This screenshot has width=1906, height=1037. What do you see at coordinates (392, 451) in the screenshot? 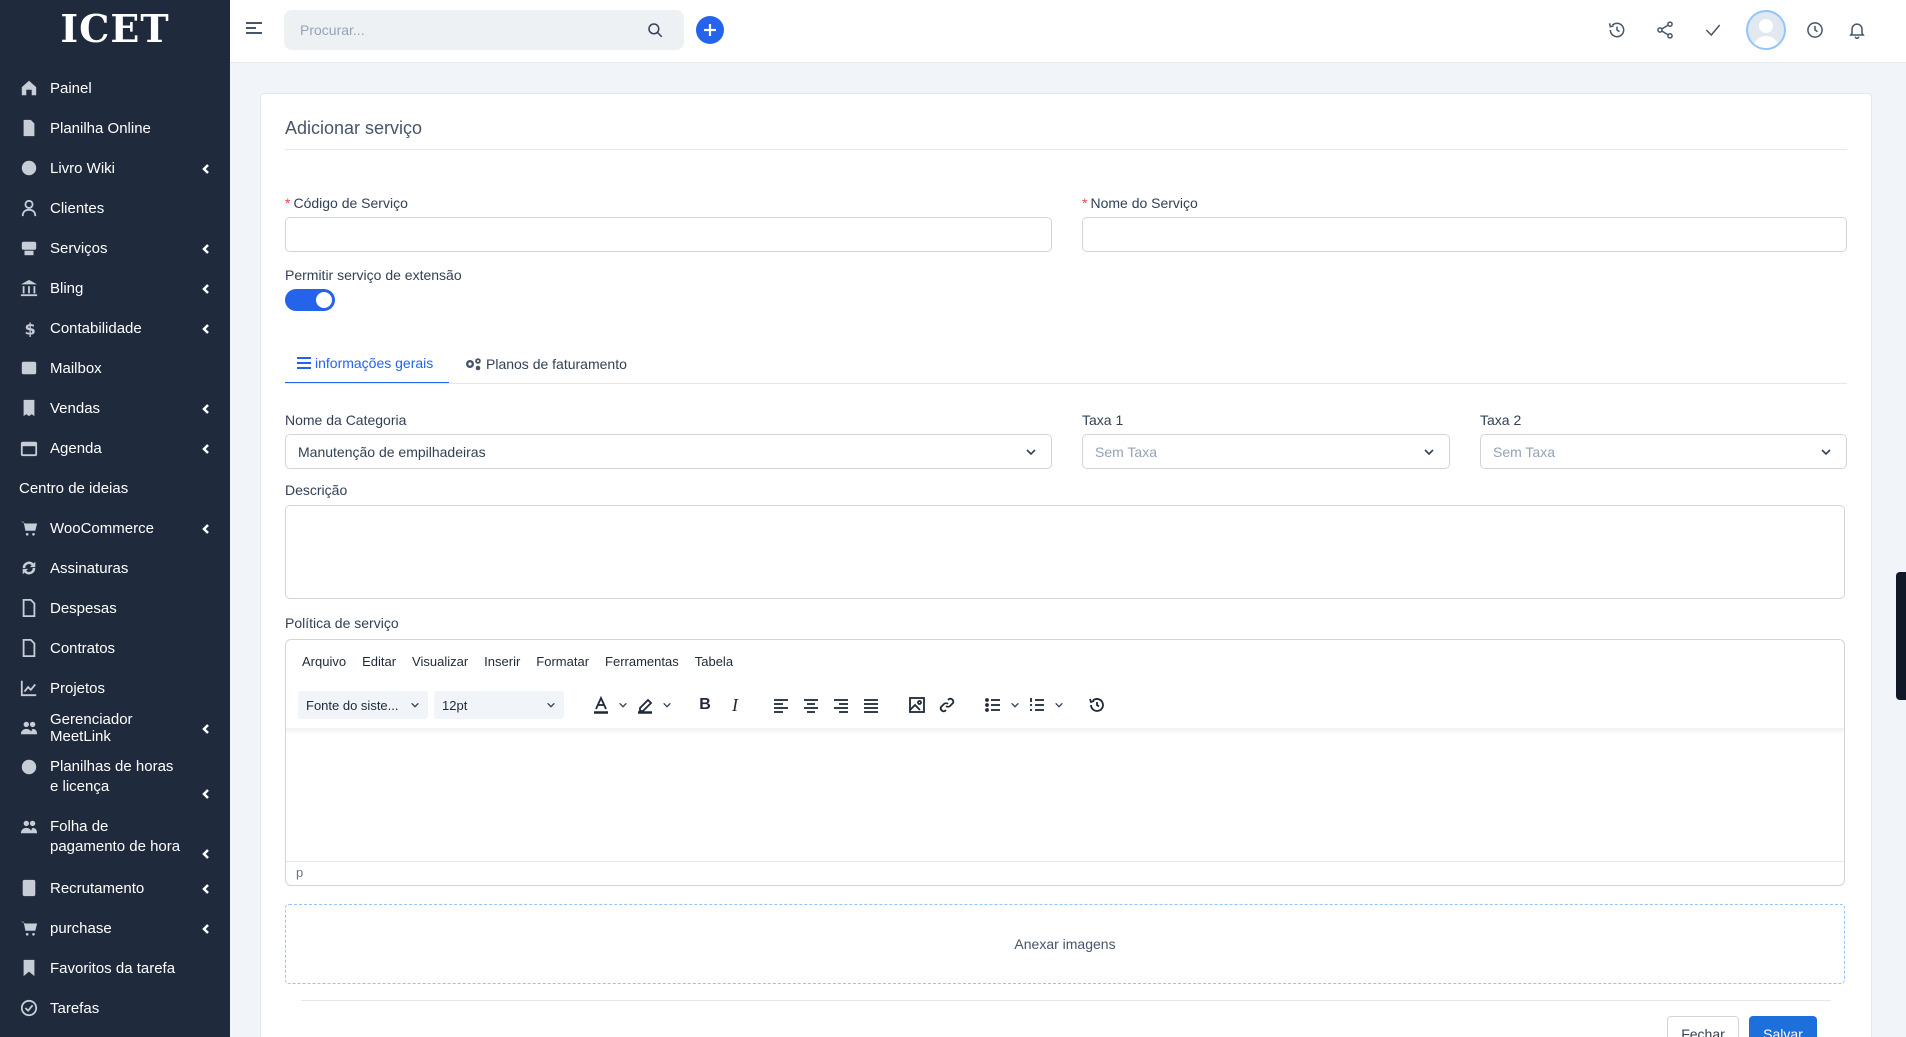
I see `category-value: Manutenção de empilhadeiras` at bounding box center [392, 451].